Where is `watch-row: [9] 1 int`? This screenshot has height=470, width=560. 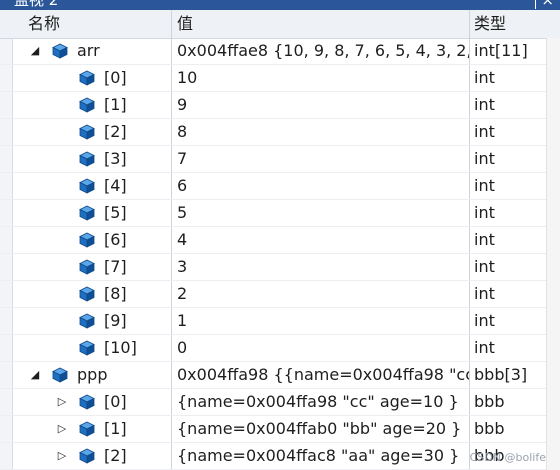 watch-row: [9] 1 int is located at coordinates (273, 321).